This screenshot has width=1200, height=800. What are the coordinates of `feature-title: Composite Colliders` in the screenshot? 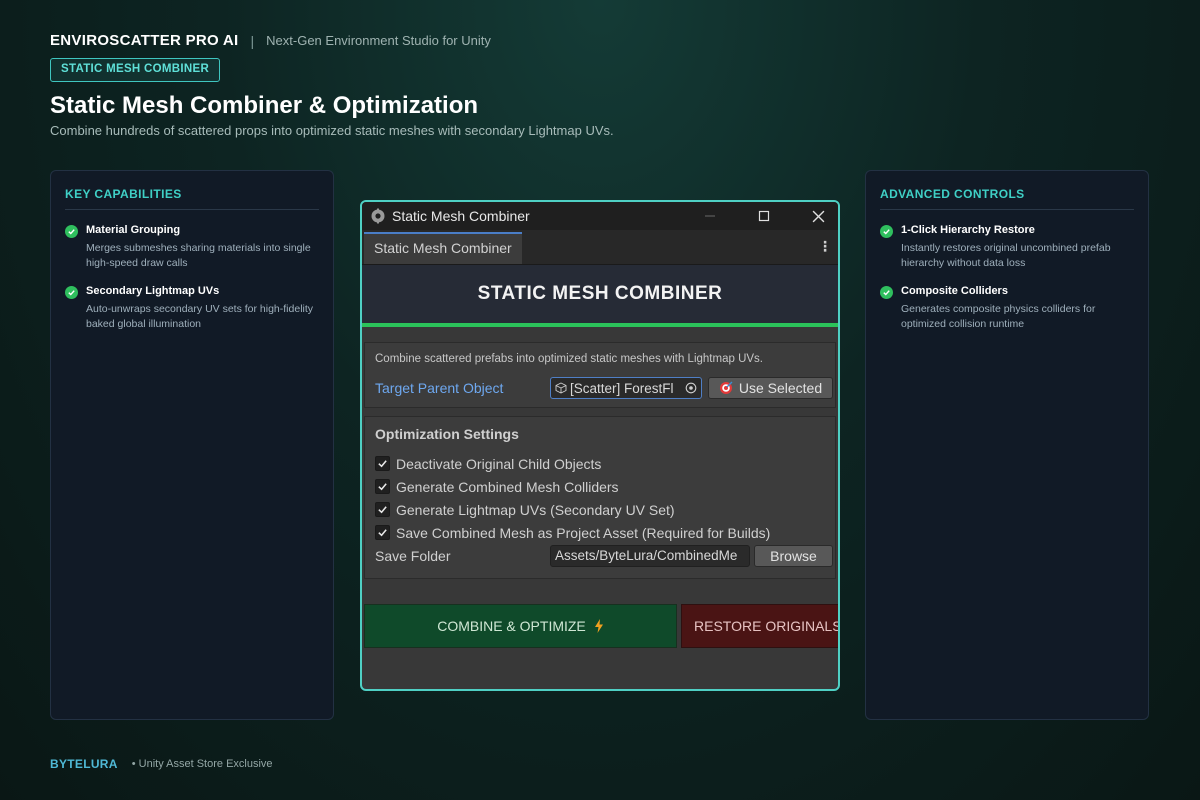 It's located at (954, 291).